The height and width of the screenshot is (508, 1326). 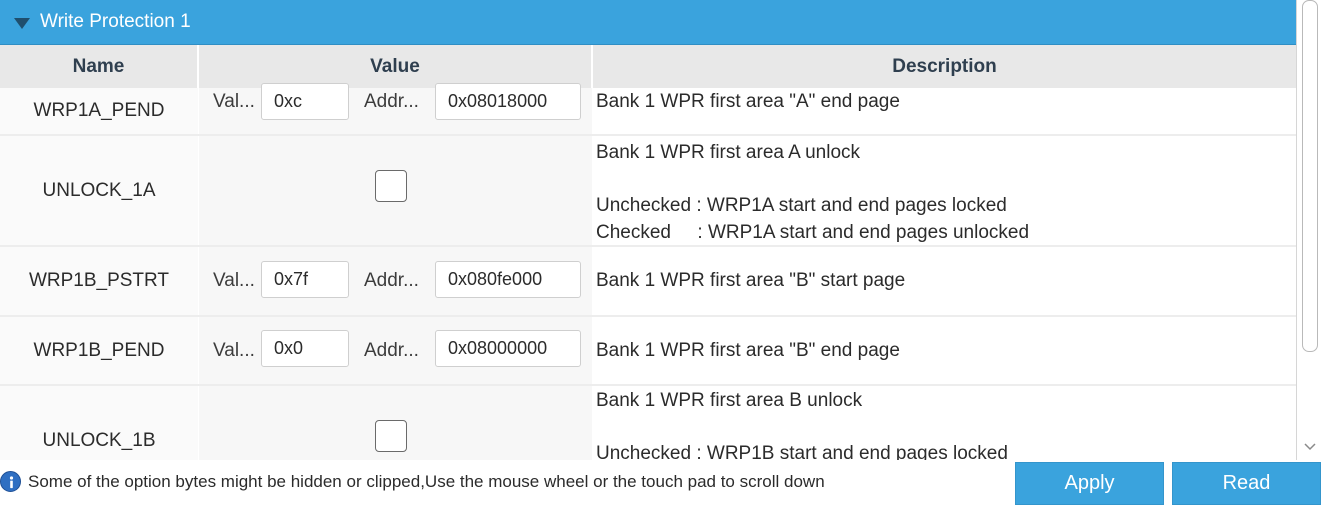 What do you see at coordinates (944, 111) in the screenshot?
I see `row-description: Bank 1 WPR first area "A" end page` at bounding box center [944, 111].